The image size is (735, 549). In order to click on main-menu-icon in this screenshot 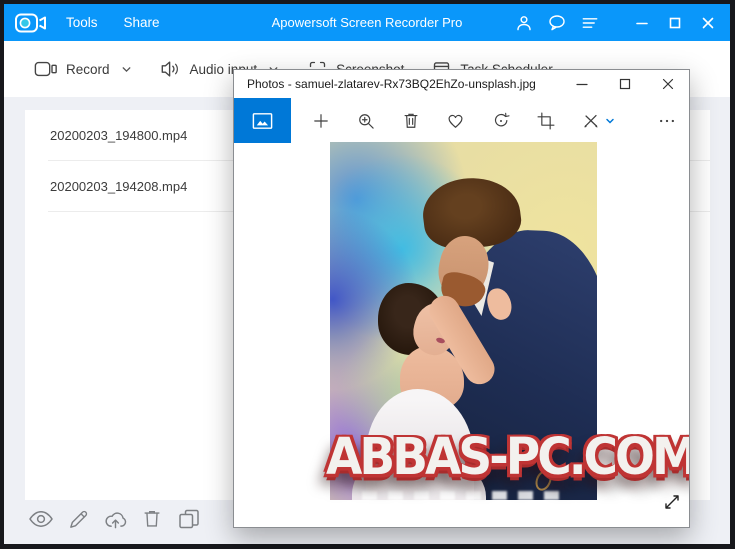, I will do `click(590, 23)`.